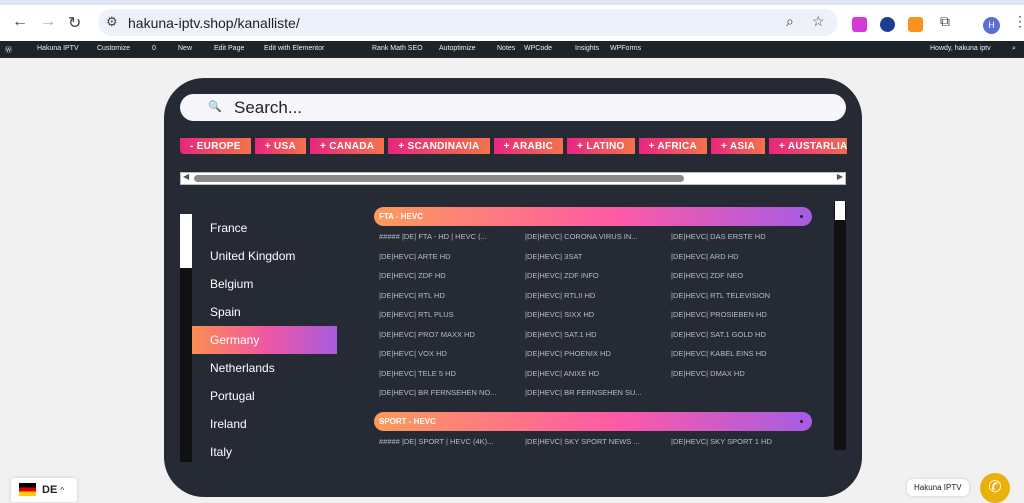 This screenshot has width=1024, height=503. I want to click on menu-icon: ⋮, so click(1018, 21).